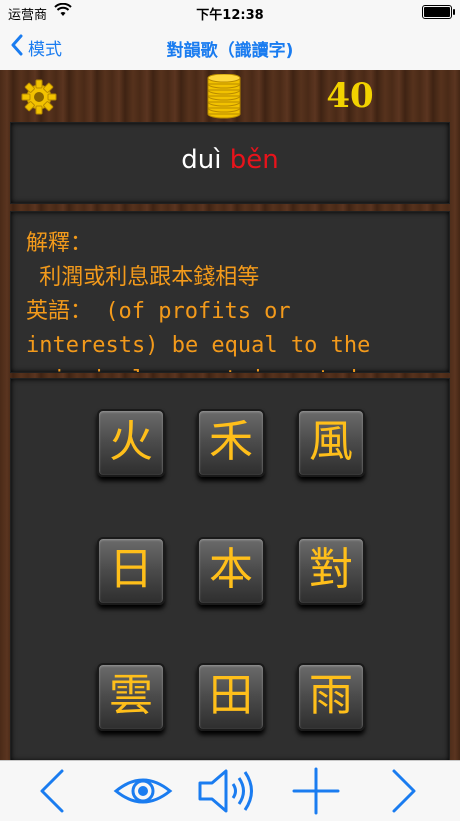  Describe the element at coordinates (350, 96) in the screenshot. I see `score-counter: 40` at that location.